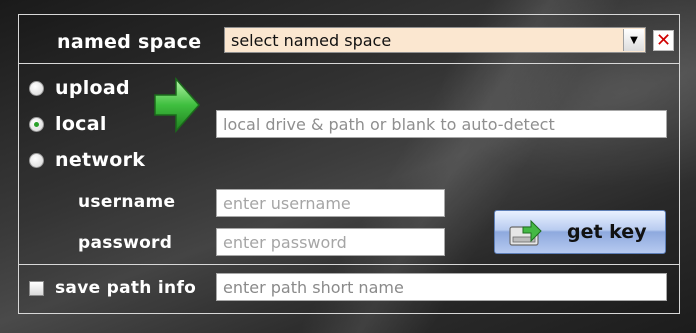  I want to click on radio-local-label: local, so click(81, 124).